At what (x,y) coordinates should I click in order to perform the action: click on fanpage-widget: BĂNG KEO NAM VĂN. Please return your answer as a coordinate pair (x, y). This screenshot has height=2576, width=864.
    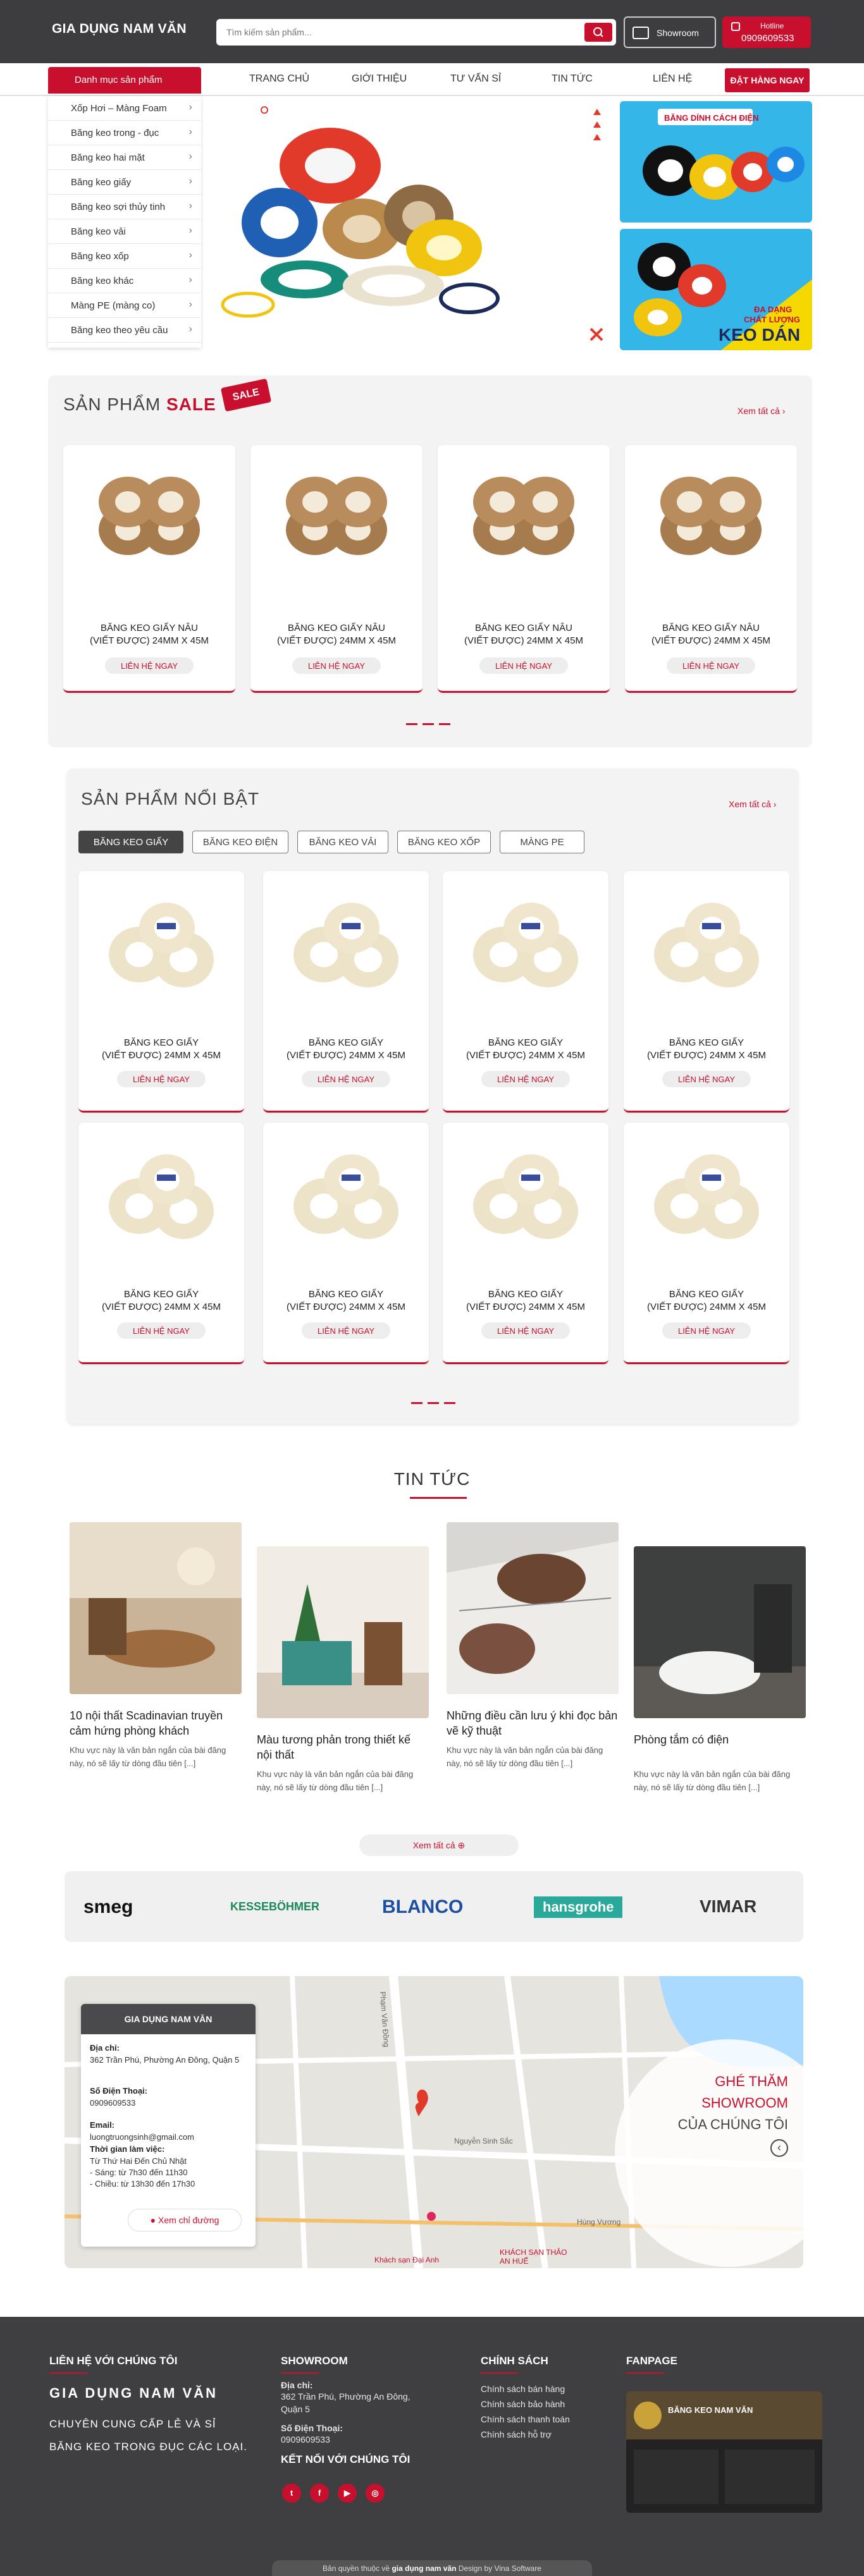
    Looking at the image, I should click on (724, 2452).